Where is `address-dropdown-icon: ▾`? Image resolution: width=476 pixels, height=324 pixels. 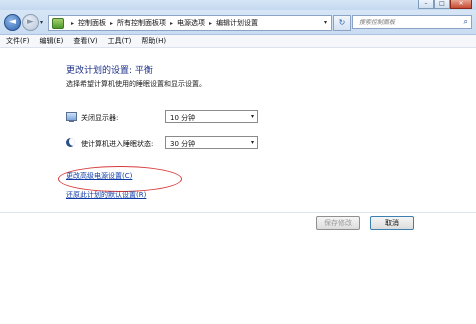 address-dropdown-icon: ▾ is located at coordinates (325, 22).